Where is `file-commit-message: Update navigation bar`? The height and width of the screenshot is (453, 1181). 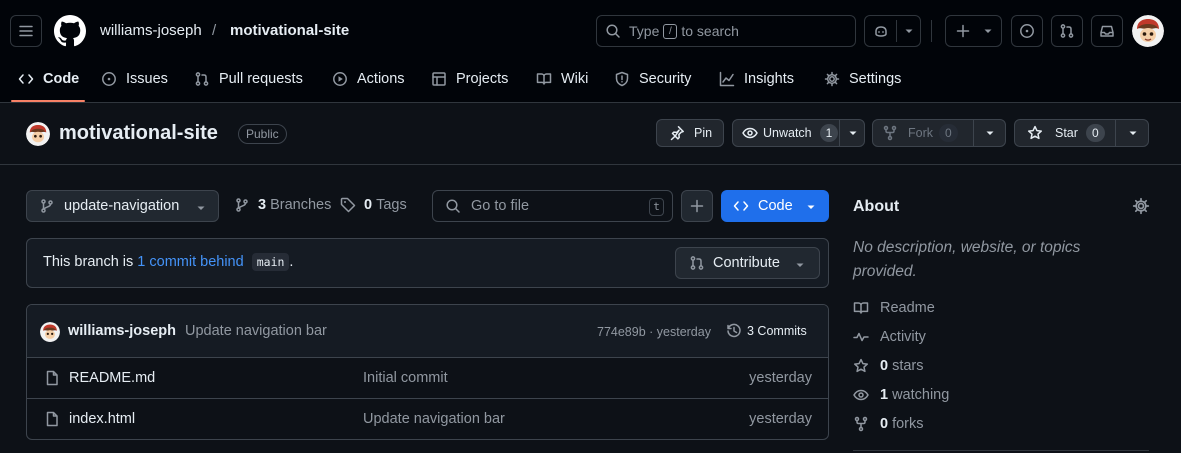
file-commit-message: Update navigation bar is located at coordinates (434, 419).